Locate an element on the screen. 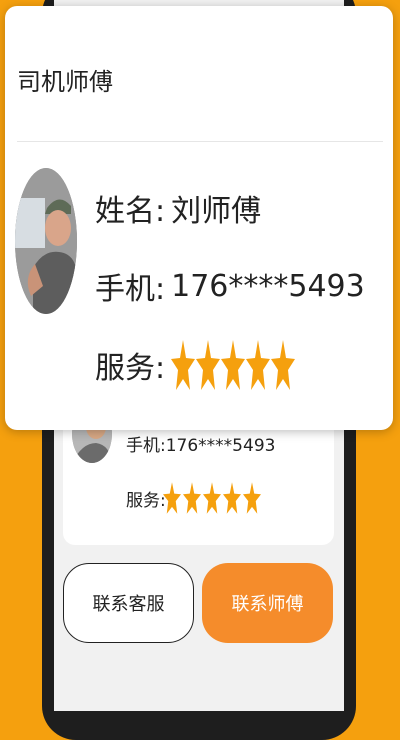 Image resolution: width=400 pixels, height=740 pixels. driver-avatar is located at coordinates (46, 241).